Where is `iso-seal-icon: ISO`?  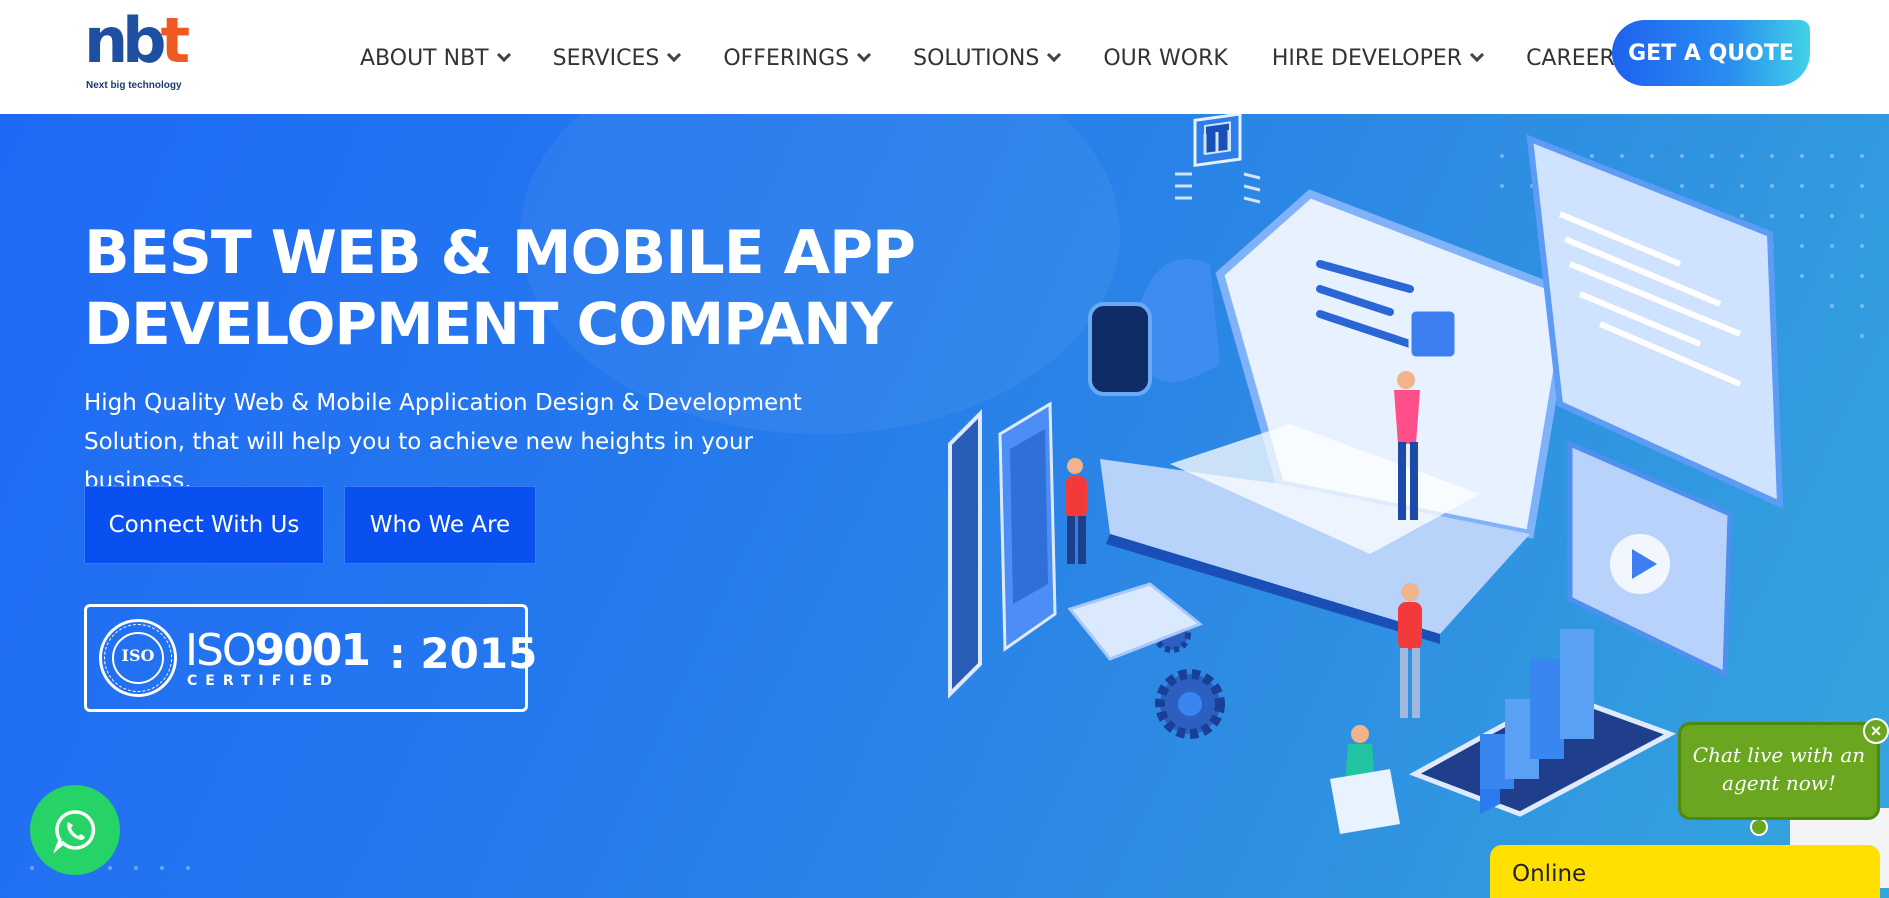
iso-seal-icon: ISO is located at coordinates (138, 658).